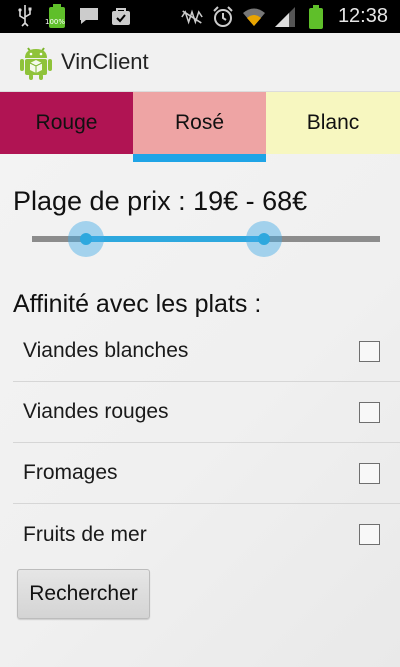  What do you see at coordinates (85, 534) in the screenshot?
I see `list-item-label: Fruits de mer` at bounding box center [85, 534].